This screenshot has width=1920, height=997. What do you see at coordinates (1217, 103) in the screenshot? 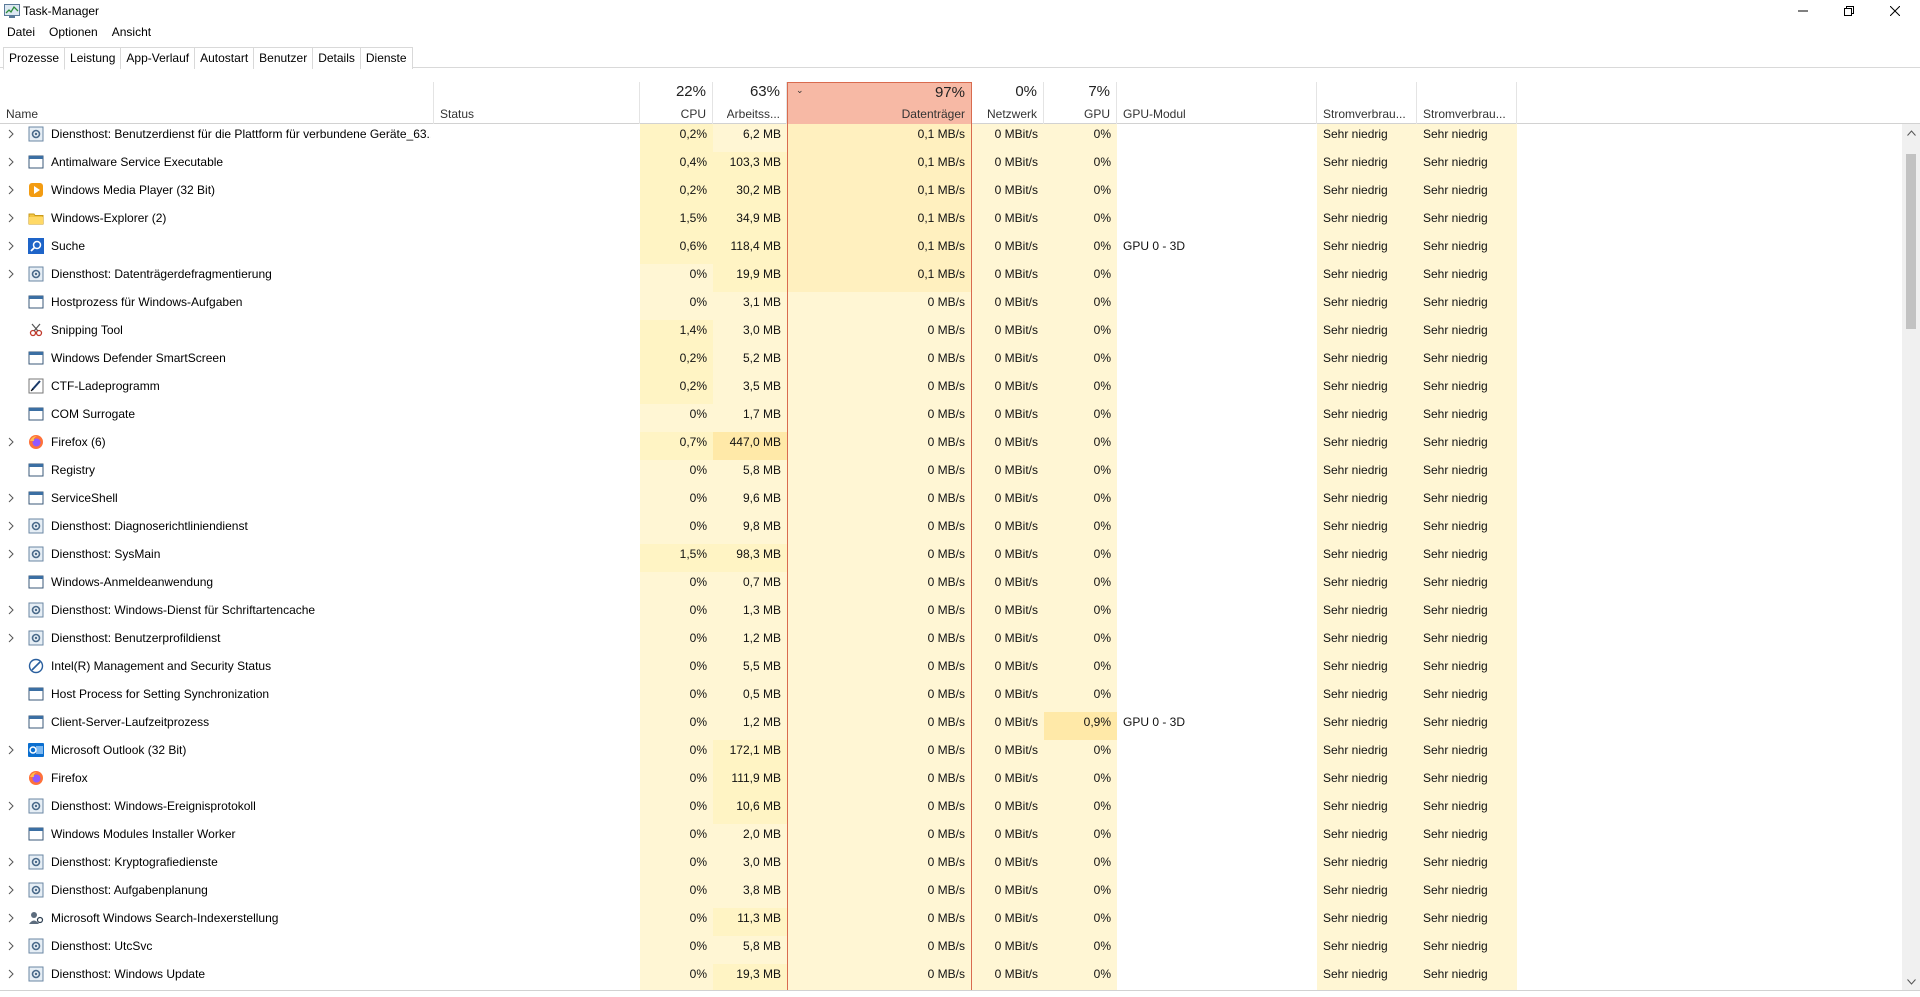
I see `header-gpu-module: GPU-Modul` at bounding box center [1217, 103].